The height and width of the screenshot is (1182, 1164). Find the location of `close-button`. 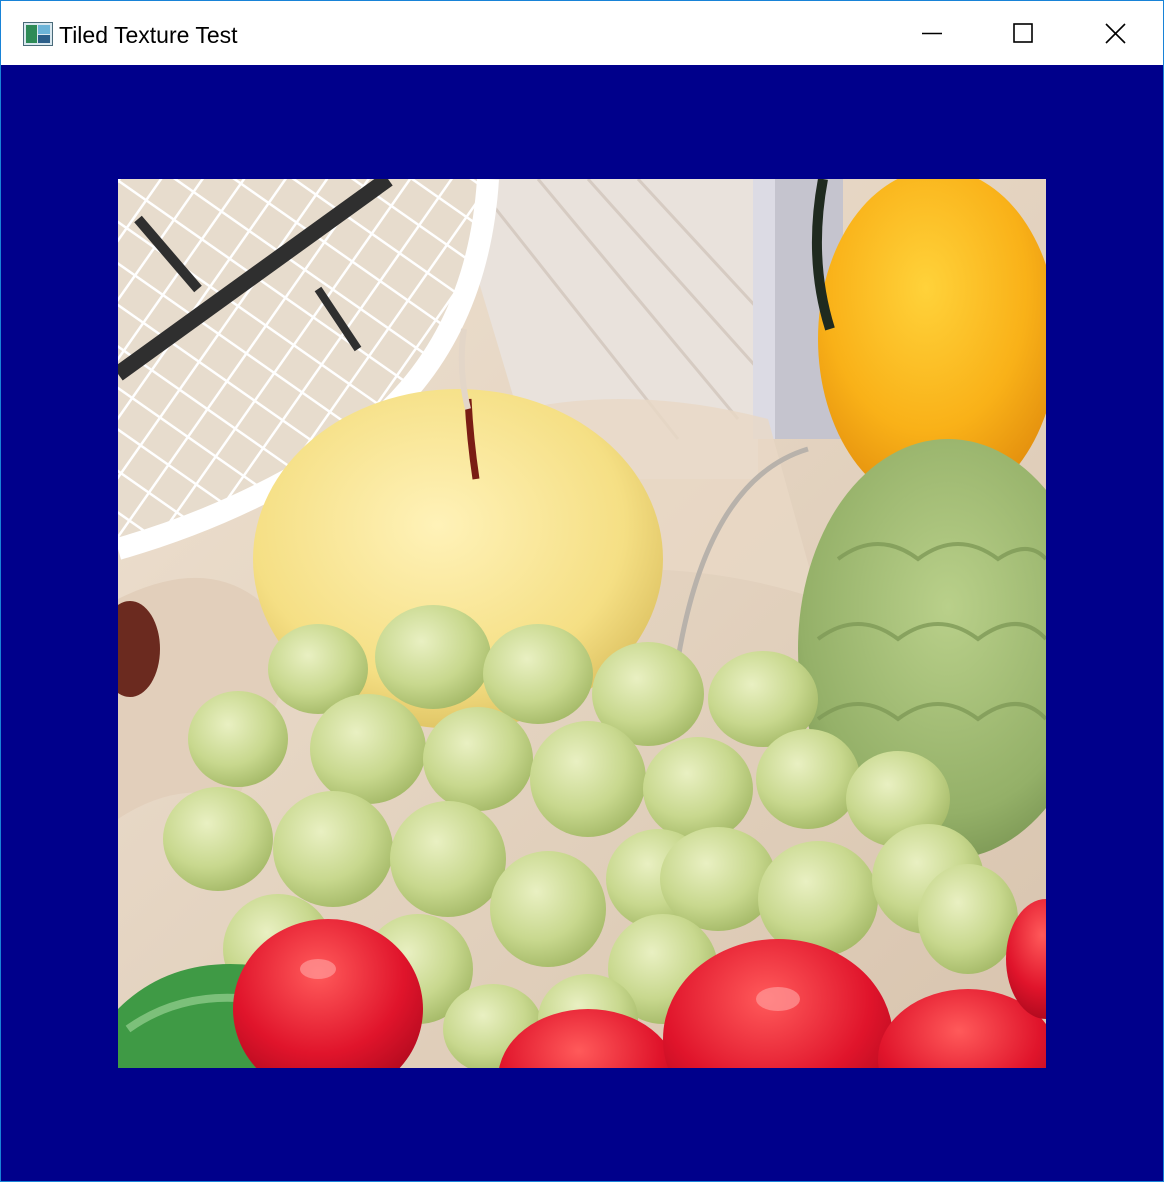

close-button is located at coordinates (1115, 33).